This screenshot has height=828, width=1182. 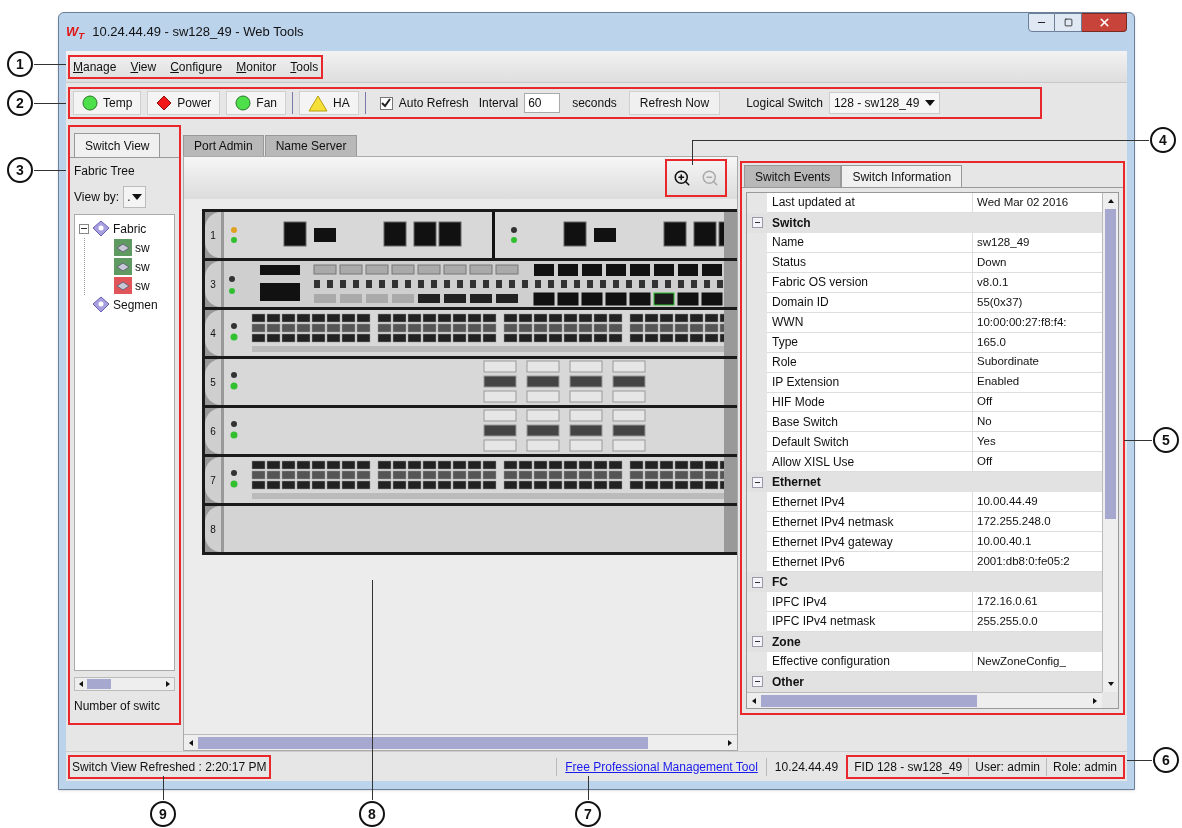 What do you see at coordinates (1037, 462) in the screenshot?
I see `property-value: Off` at bounding box center [1037, 462].